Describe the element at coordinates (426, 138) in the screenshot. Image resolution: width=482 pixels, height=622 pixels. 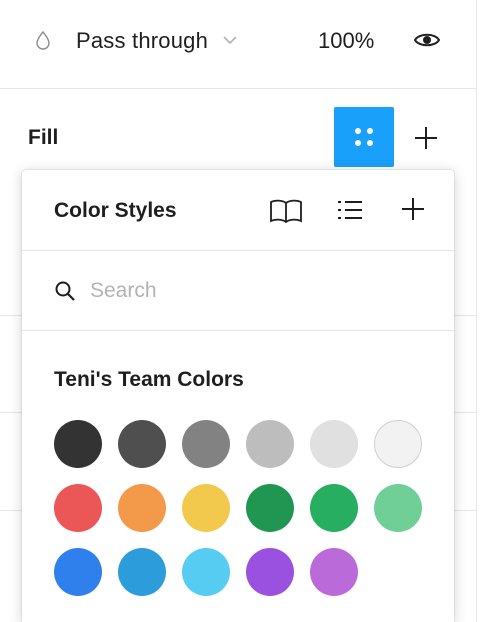
I see `add-fill-plus-icon` at that location.